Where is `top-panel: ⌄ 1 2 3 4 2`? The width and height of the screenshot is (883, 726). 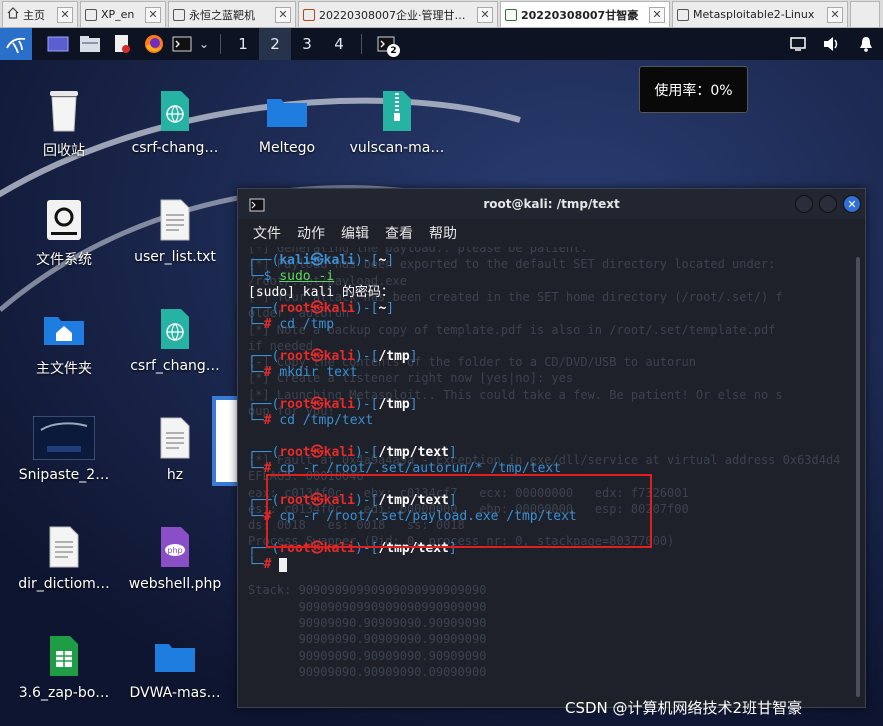 top-panel: ⌄ 1 2 3 4 2 is located at coordinates (441, 44).